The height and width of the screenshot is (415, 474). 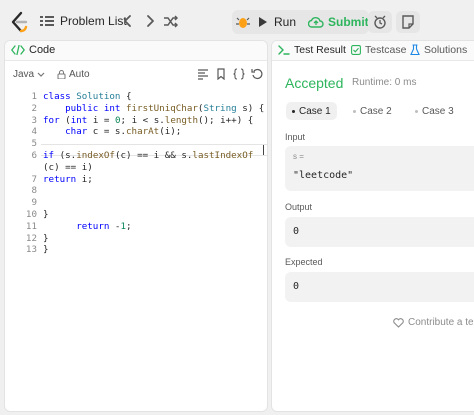 What do you see at coordinates (181, 120) in the screenshot?
I see `code-token: length` at bounding box center [181, 120].